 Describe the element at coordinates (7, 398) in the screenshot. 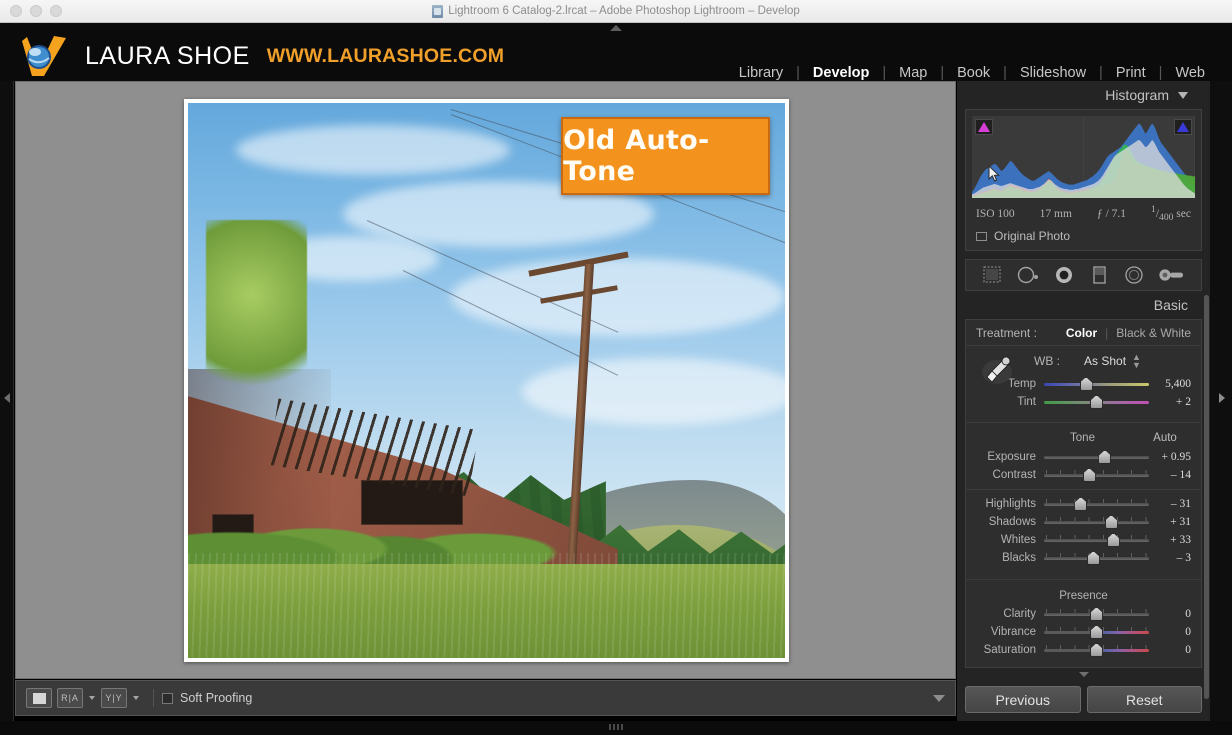

I see `left-panel-arrow-icon` at that location.